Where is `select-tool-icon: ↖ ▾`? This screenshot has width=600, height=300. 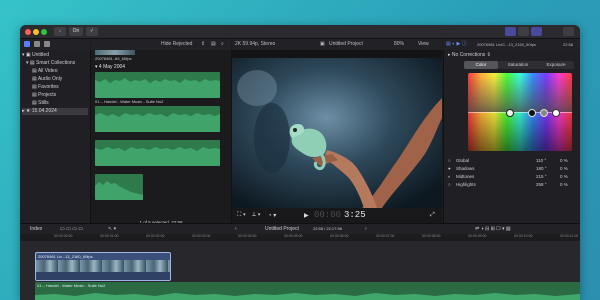
select-tool-icon: ↖ ▾ is located at coordinates (112, 229).